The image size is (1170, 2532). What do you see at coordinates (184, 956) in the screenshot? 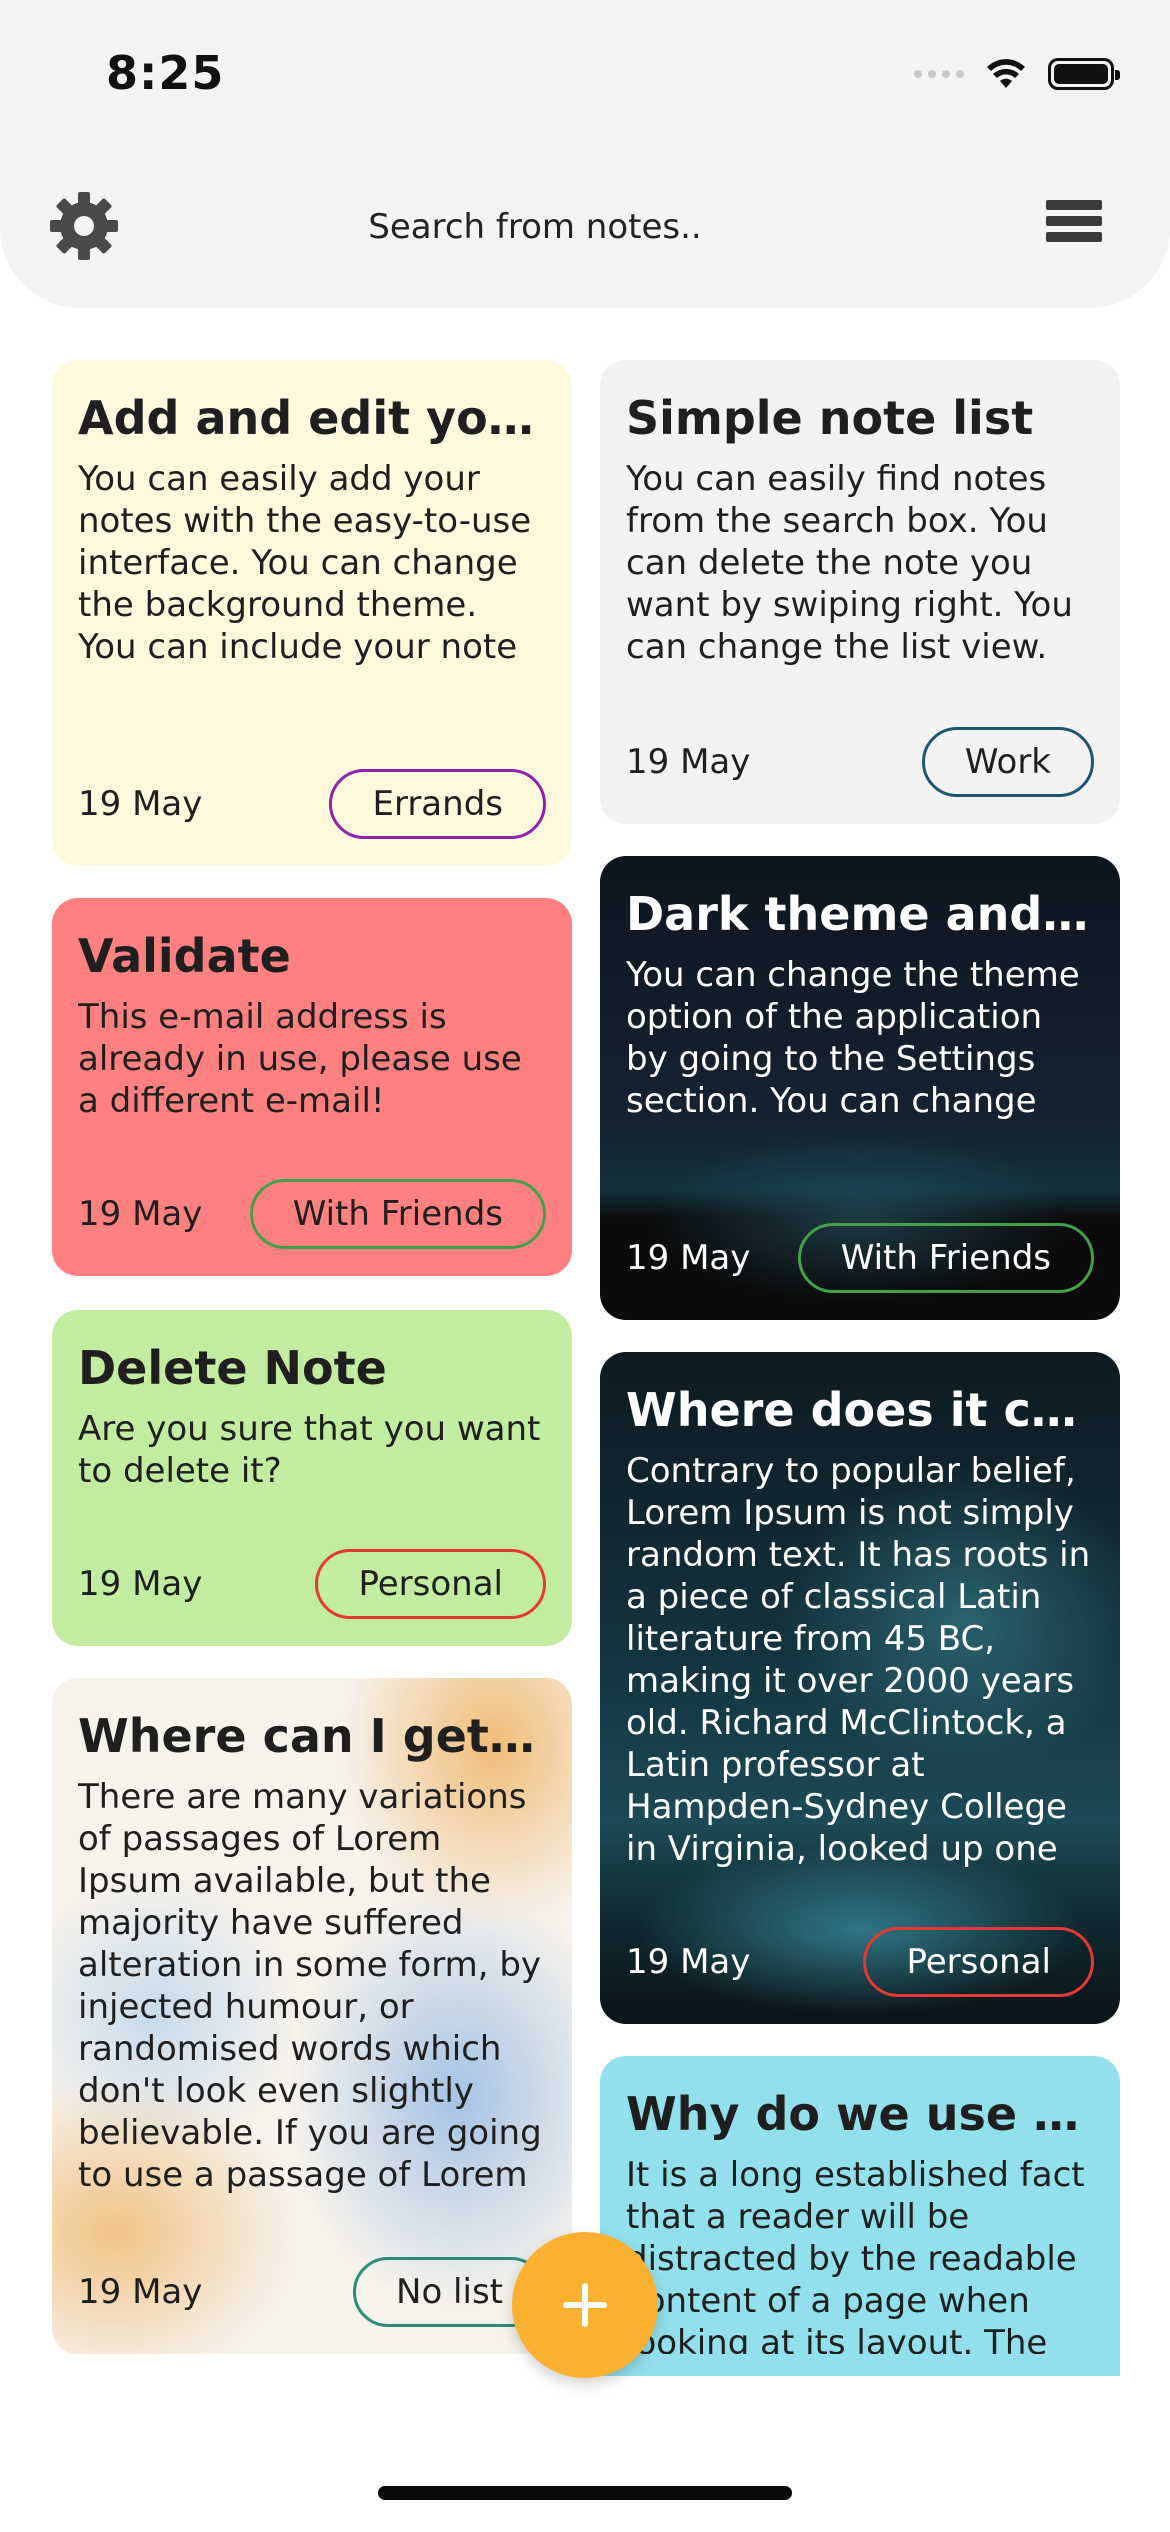
I see `note-title: Validate` at bounding box center [184, 956].